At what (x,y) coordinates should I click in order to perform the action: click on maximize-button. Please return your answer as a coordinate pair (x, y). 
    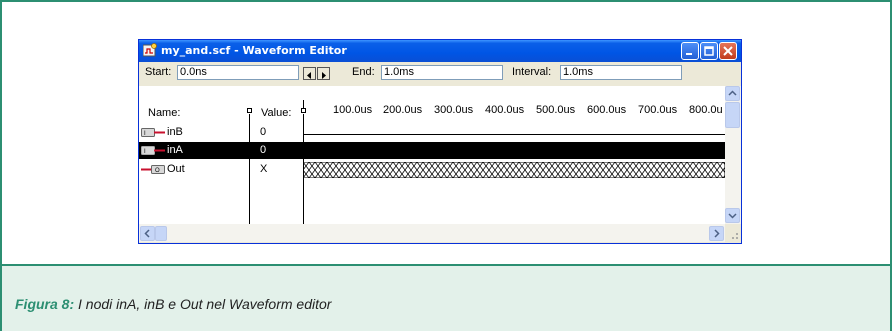
    Looking at the image, I should click on (709, 51).